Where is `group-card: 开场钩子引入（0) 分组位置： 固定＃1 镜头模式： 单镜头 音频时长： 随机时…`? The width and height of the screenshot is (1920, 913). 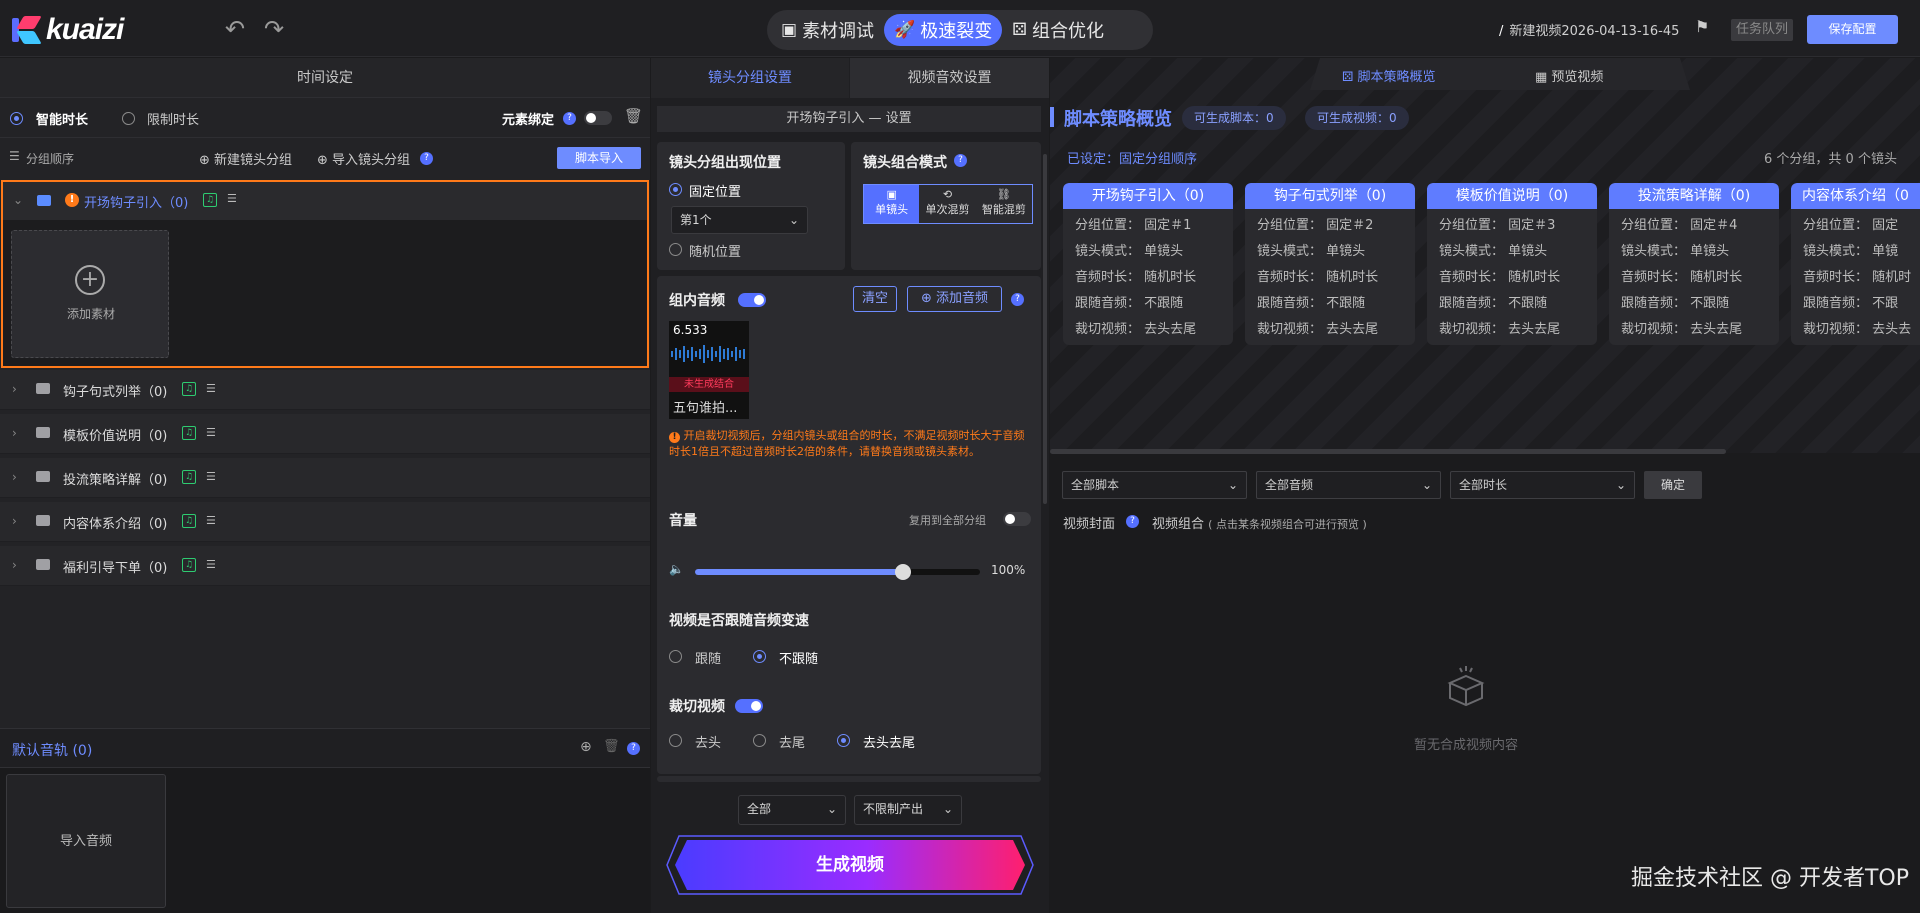 group-card: 开场钩子引入（0) 分组位置： 固定＃1 镜头模式： 单镜头 音频时长： 随机时… is located at coordinates (1148, 264).